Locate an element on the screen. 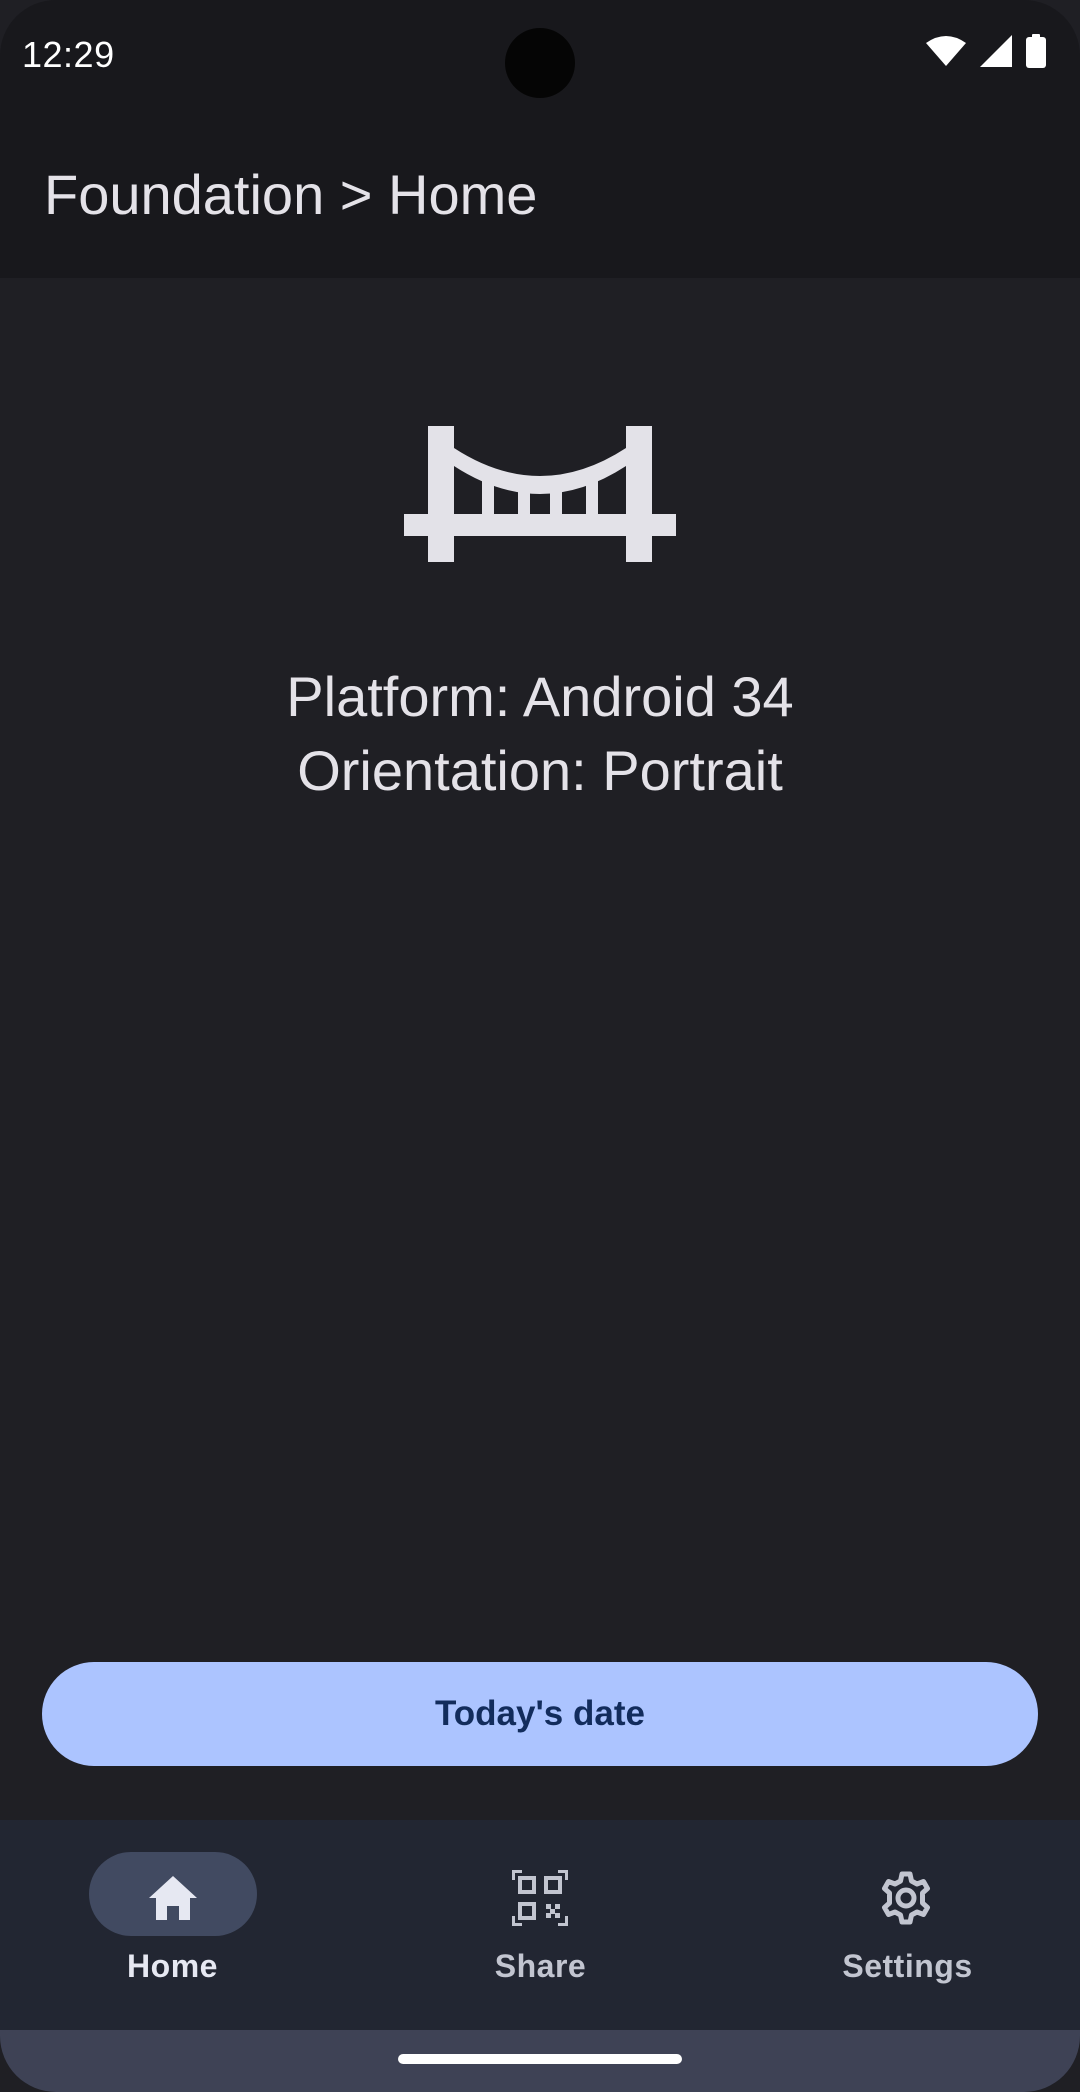 This screenshot has height=2092, width=1080. nav-item-share: Share is located at coordinates (548, 1925).